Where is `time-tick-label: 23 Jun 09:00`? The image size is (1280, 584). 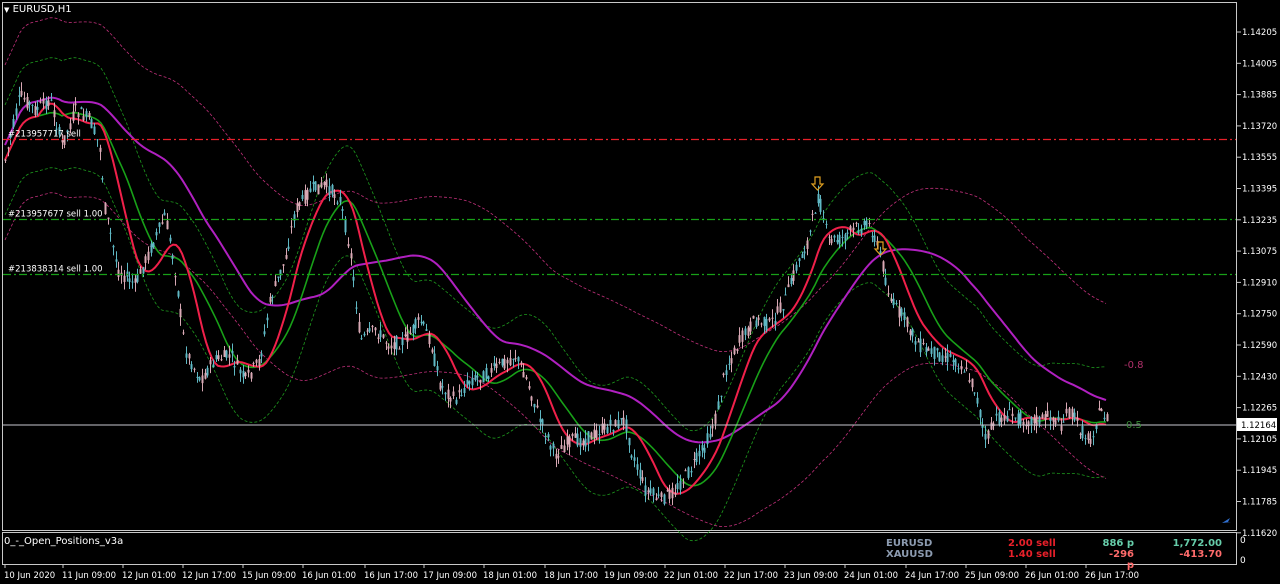
time-tick-label: 23 Jun 09:00 is located at coordinates (811, 576).